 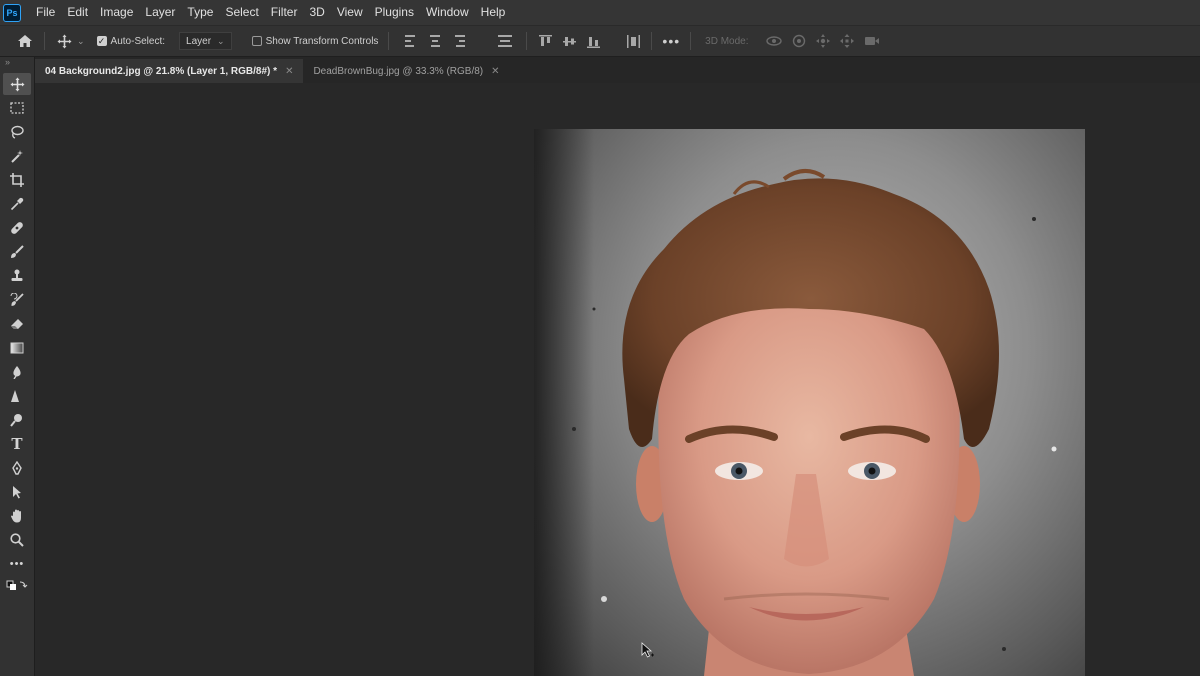 What do you see at coordinates (45, 12) in the screenshot?
I see `menu-file: File` at bounding box center [45, 12].